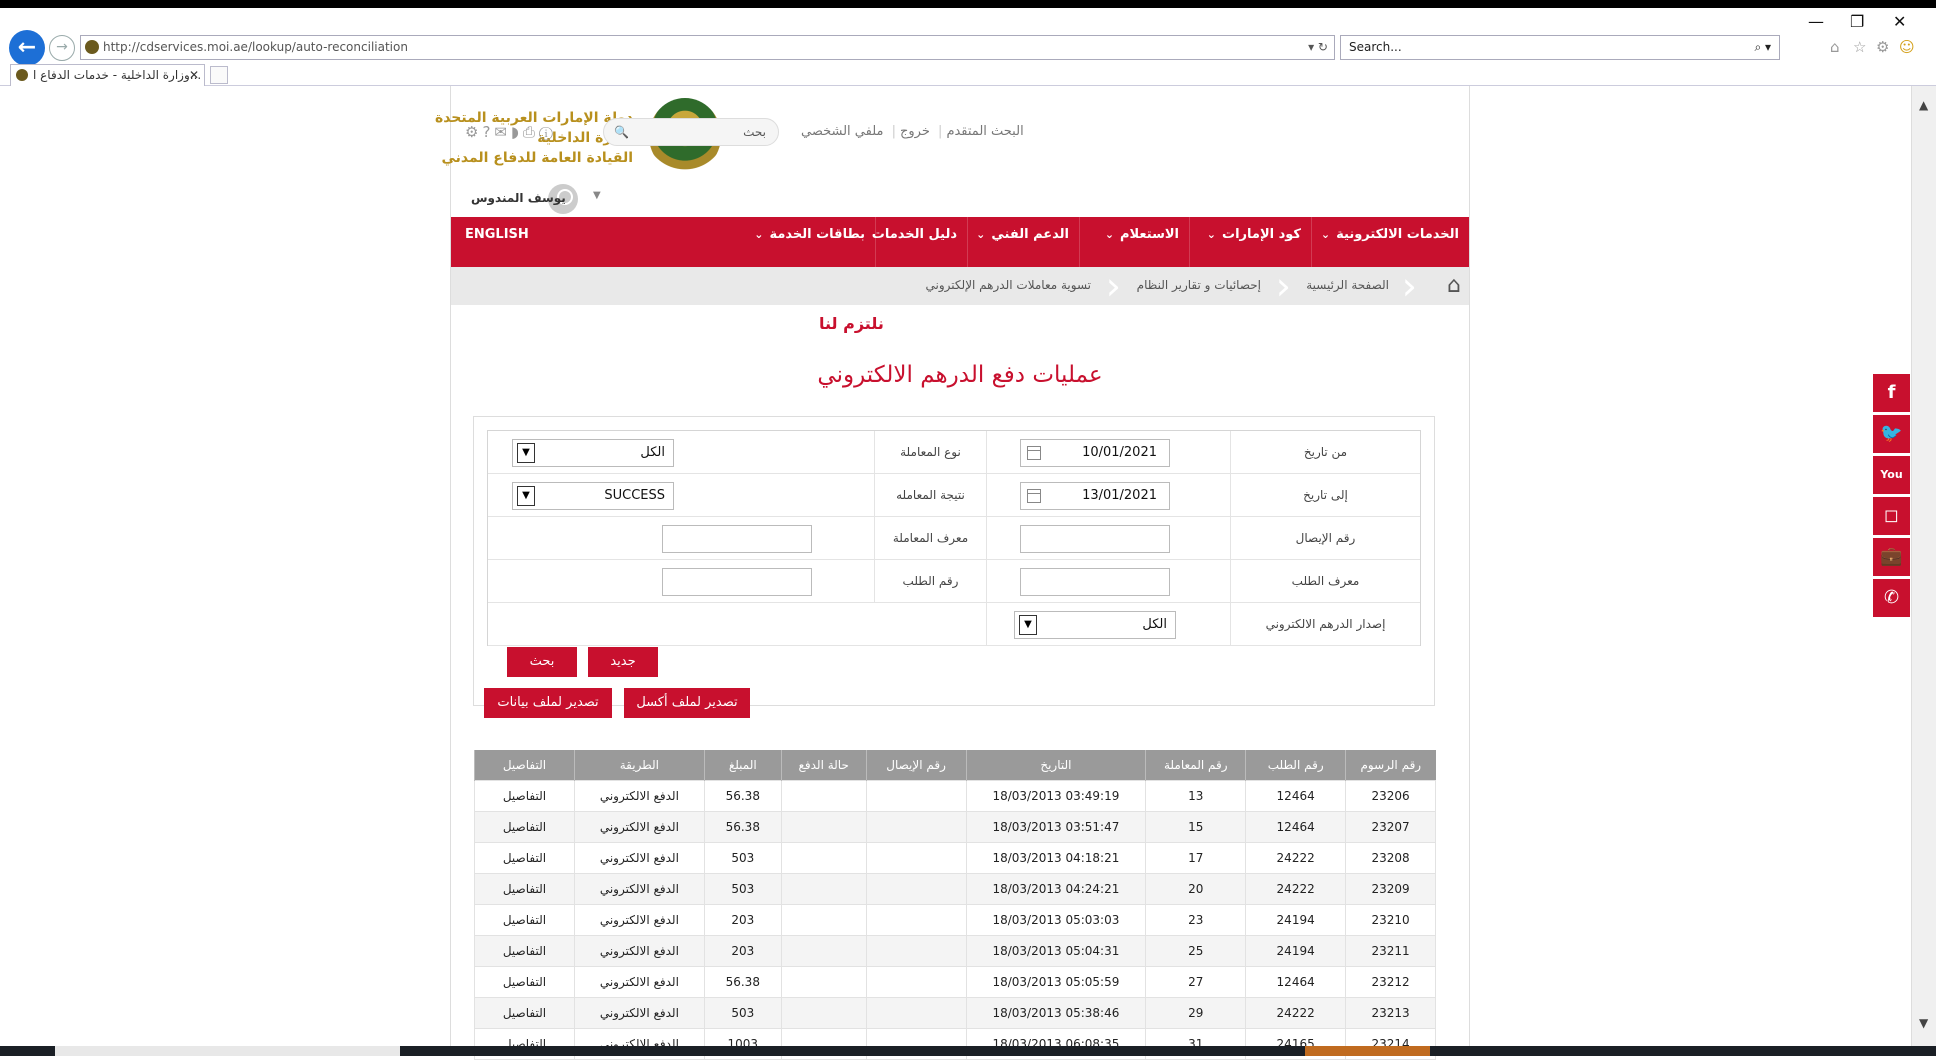  I want to click on search-icon: ⌕ ▾, so click(1762, 47).